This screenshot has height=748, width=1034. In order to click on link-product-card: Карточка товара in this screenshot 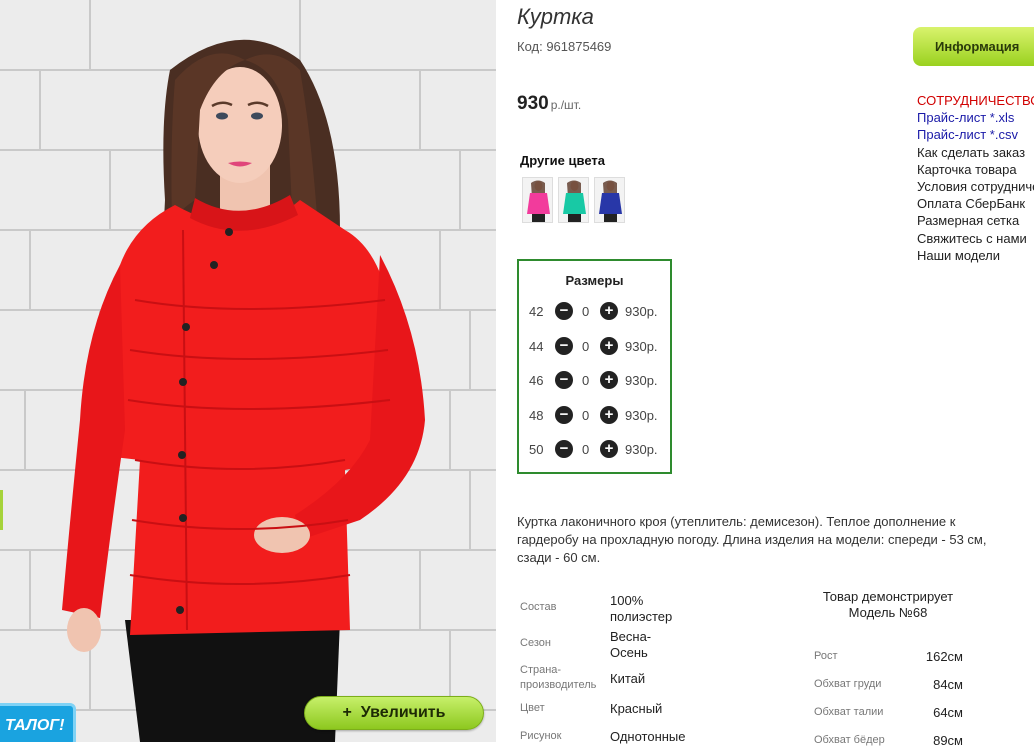, I will do `click(975, 169)`.